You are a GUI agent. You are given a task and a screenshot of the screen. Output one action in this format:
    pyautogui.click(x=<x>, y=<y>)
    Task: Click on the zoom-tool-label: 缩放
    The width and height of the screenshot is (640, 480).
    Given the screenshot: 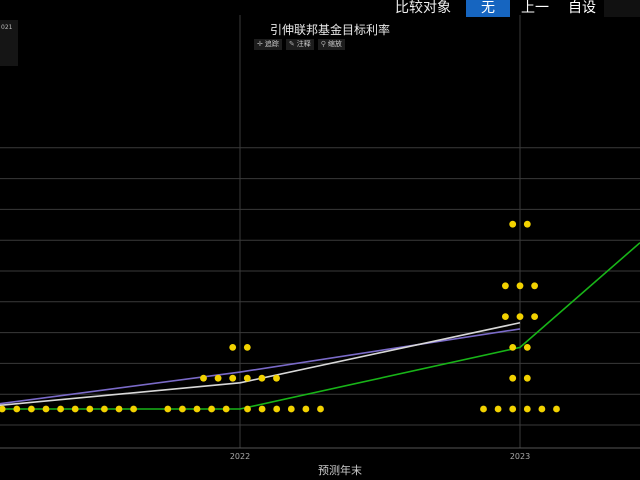 What is the action you would take?
    pyautogui.click(x=334, y=44)
    